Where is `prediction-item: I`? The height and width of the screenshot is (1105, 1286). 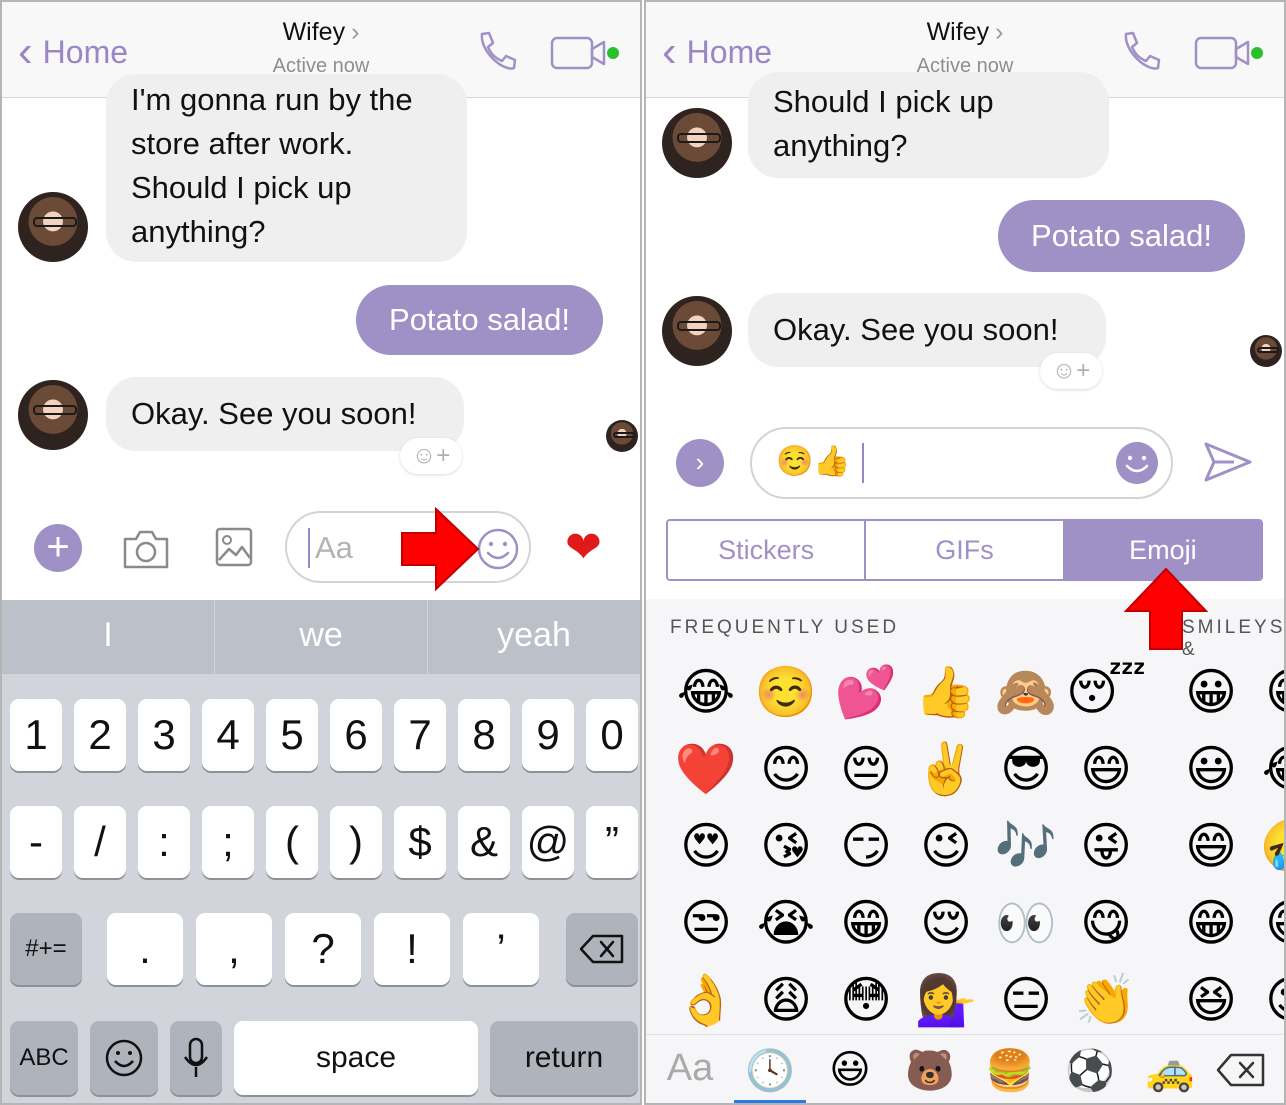
prediction-item: I is located at coordinates (108, 637).